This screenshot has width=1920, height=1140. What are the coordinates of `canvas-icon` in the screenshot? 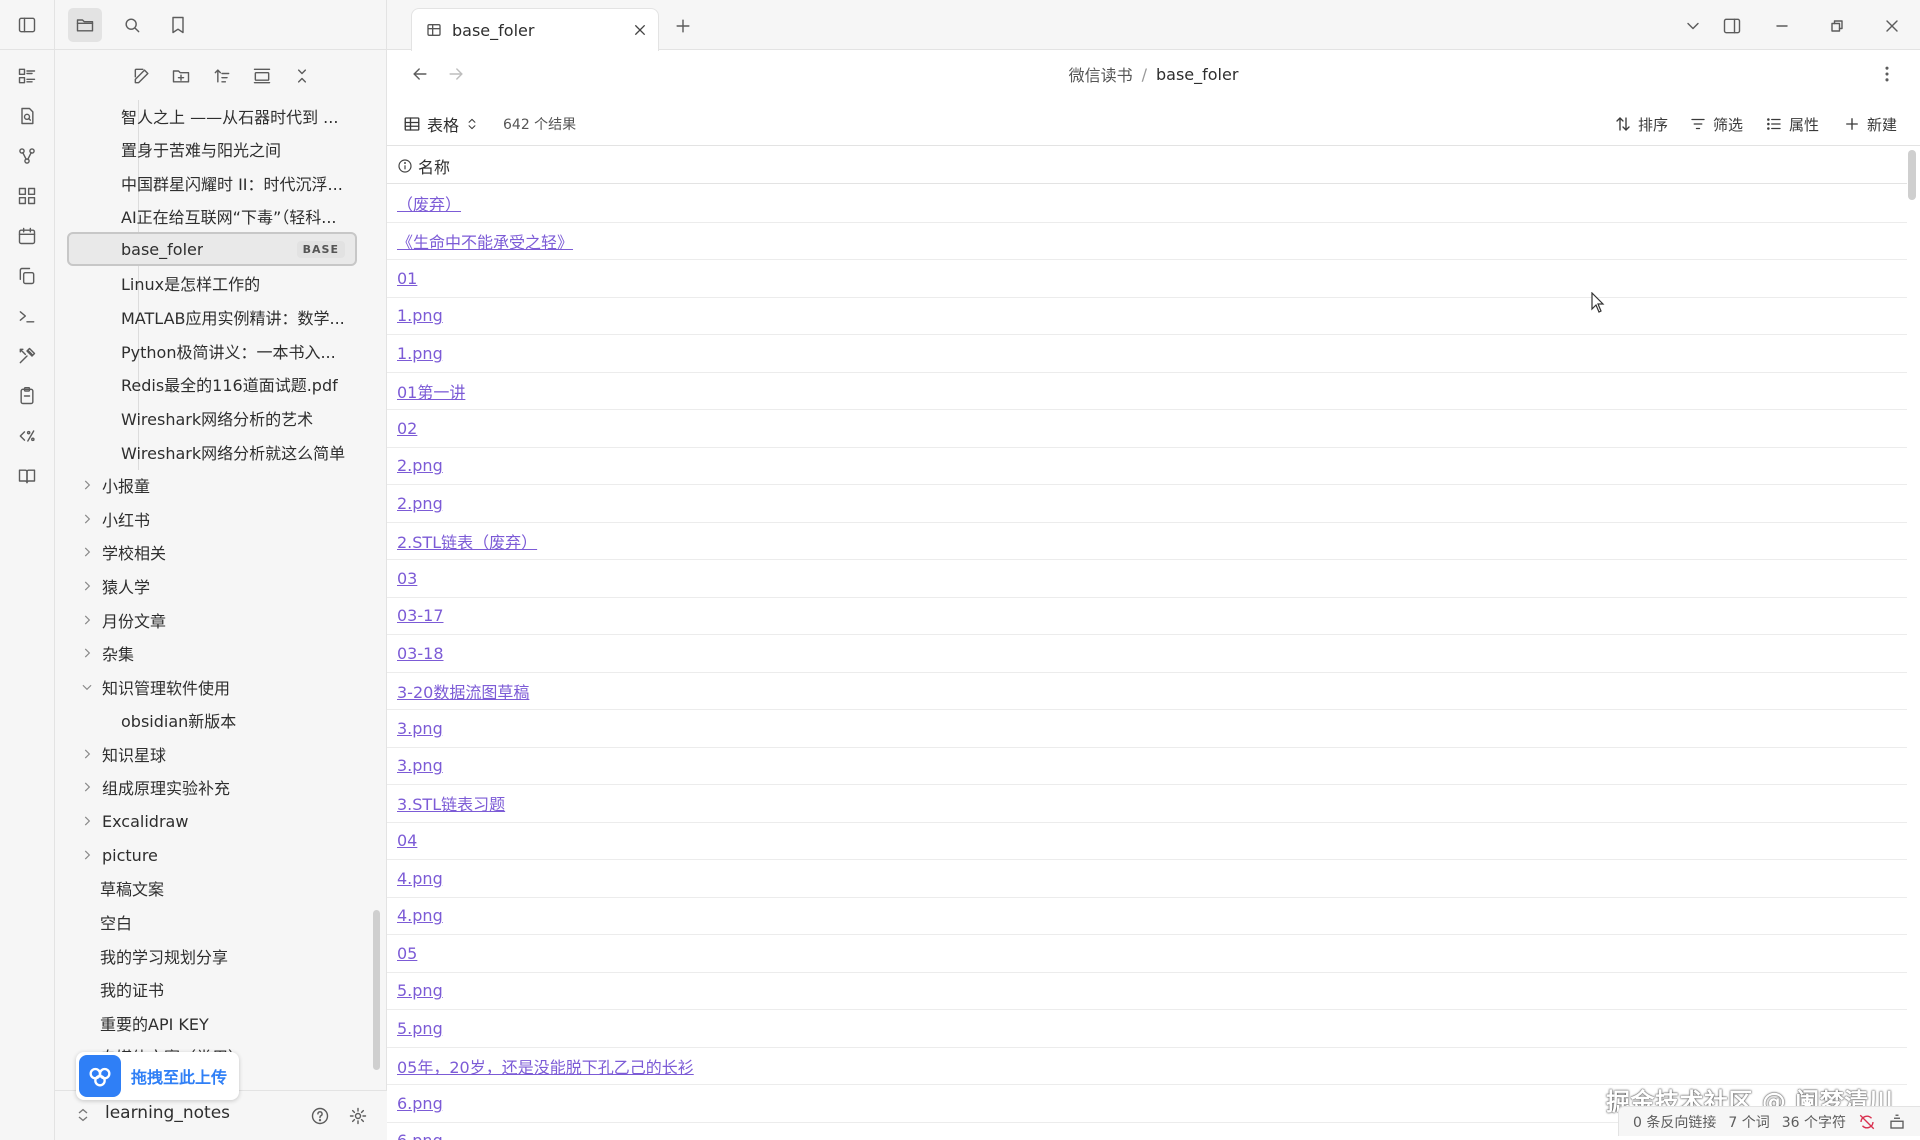 It's located at (27, 196).